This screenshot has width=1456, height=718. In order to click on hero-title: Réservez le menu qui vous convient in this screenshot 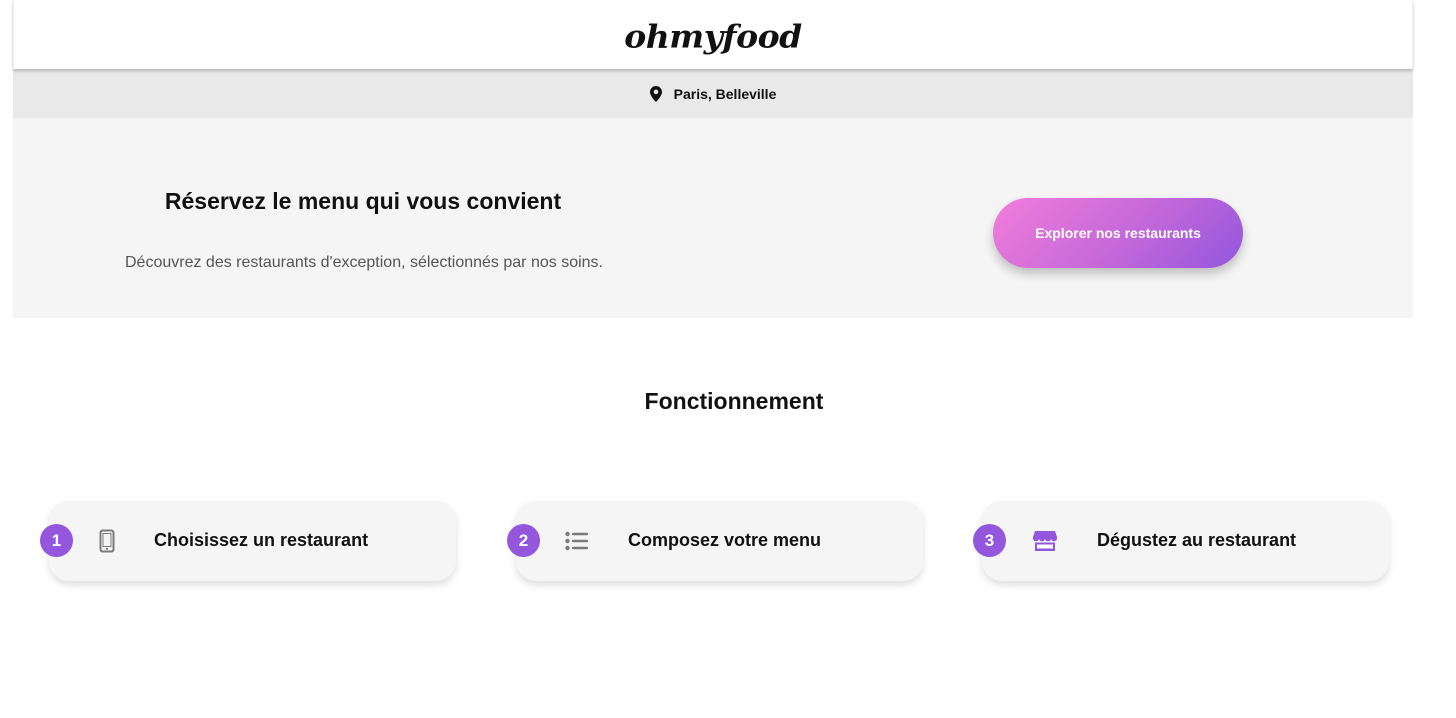, I will do `click(363, 201)`.